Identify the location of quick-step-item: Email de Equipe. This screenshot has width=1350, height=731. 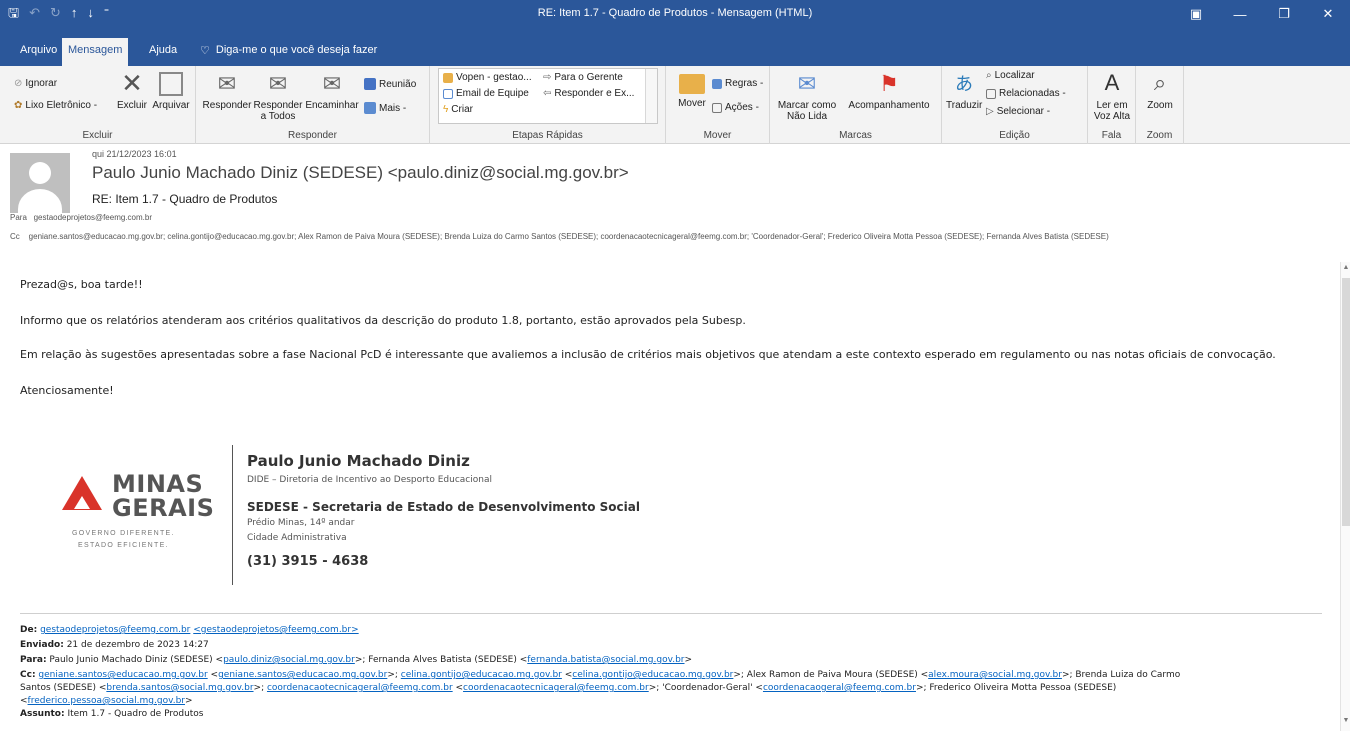
(486, 93).